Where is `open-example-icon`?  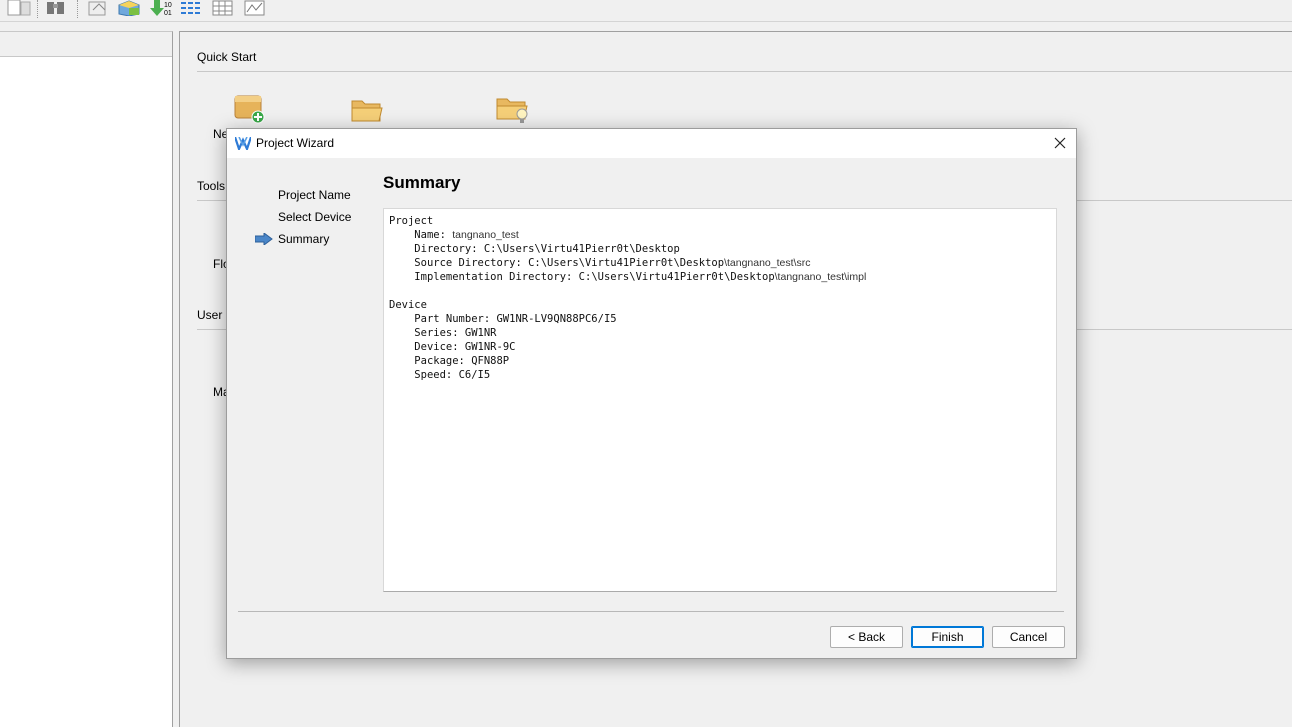
open-example-icon is located at coordinates (513, 111).